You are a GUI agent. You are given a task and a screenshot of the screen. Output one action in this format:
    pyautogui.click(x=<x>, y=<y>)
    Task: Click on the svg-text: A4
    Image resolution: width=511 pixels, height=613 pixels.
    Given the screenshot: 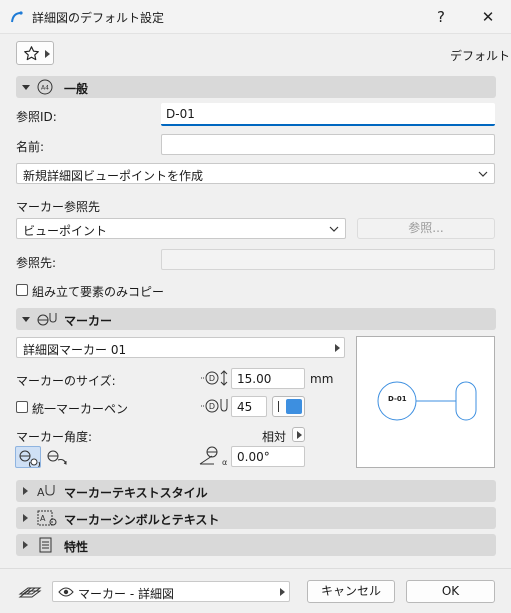 What is the action you would take?
    pyautogui.click(x=45, y=88)
    